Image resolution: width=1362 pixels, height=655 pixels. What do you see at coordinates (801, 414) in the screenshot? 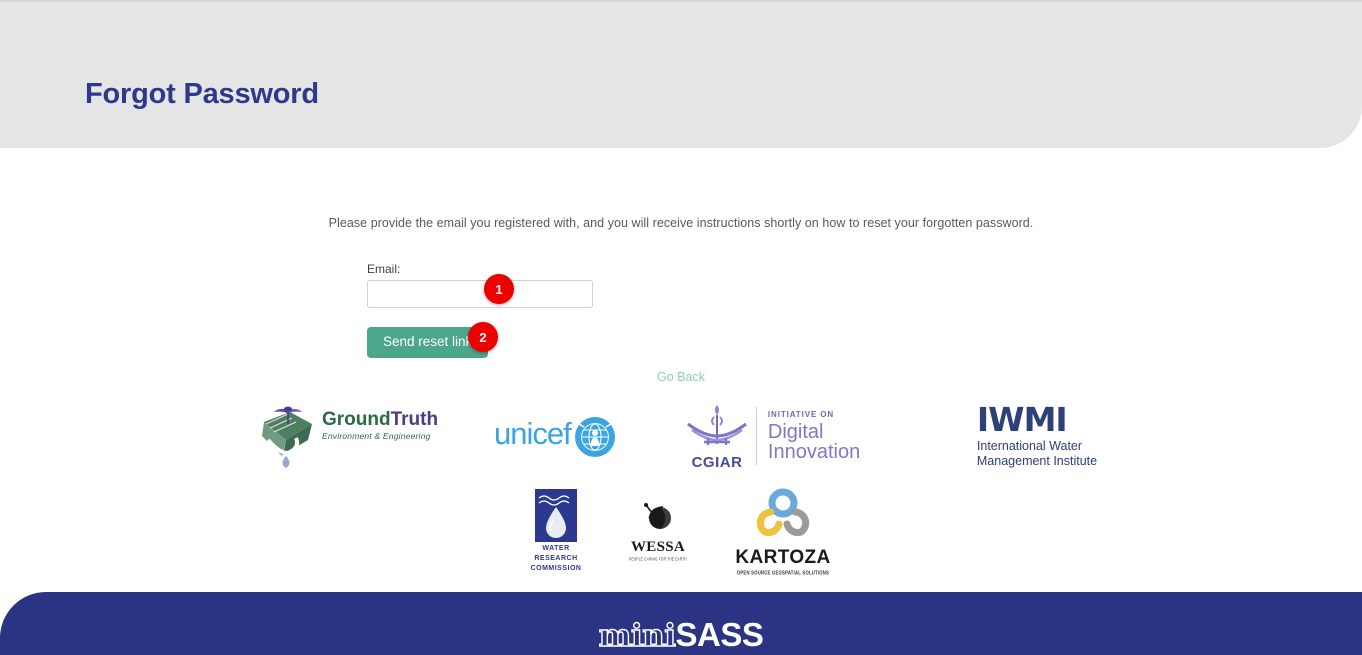
I see `cgiar-initiative-label: INITIATIVE ON` at bounding box center [801, 414].